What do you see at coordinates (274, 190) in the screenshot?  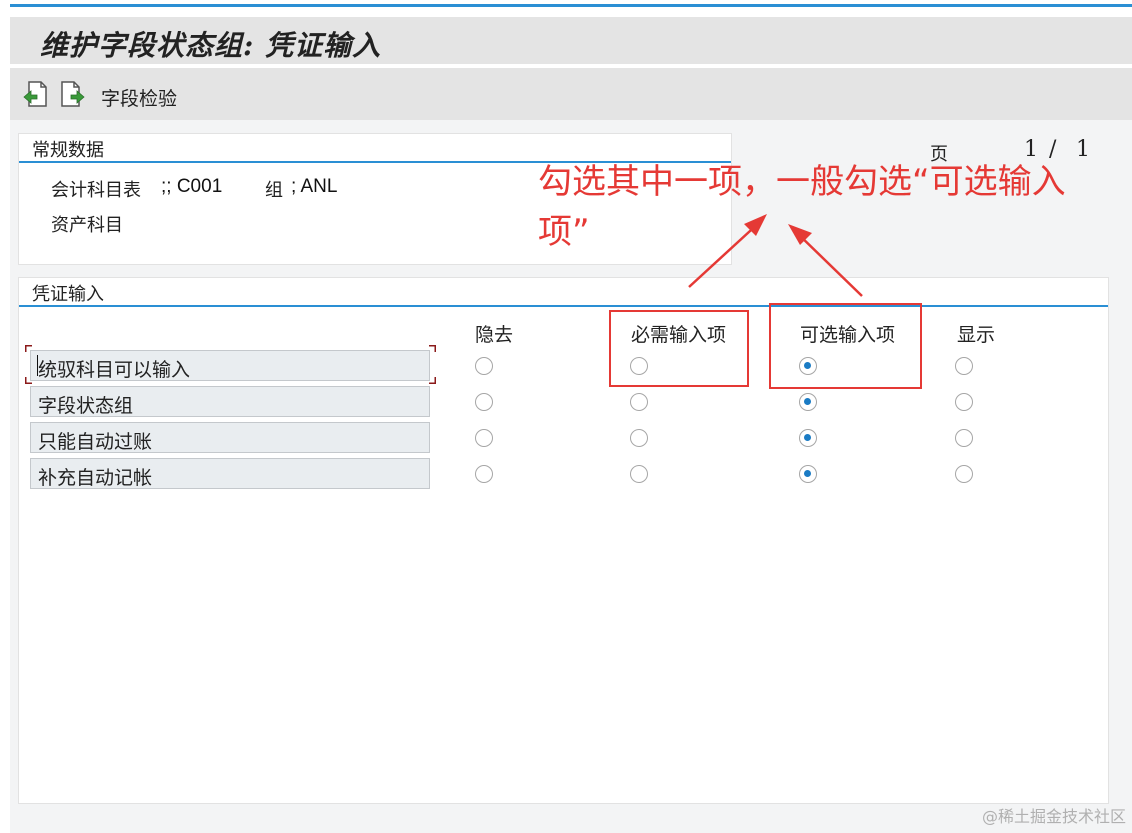 I see `group-label: 组` at bounding box center [274, 190].